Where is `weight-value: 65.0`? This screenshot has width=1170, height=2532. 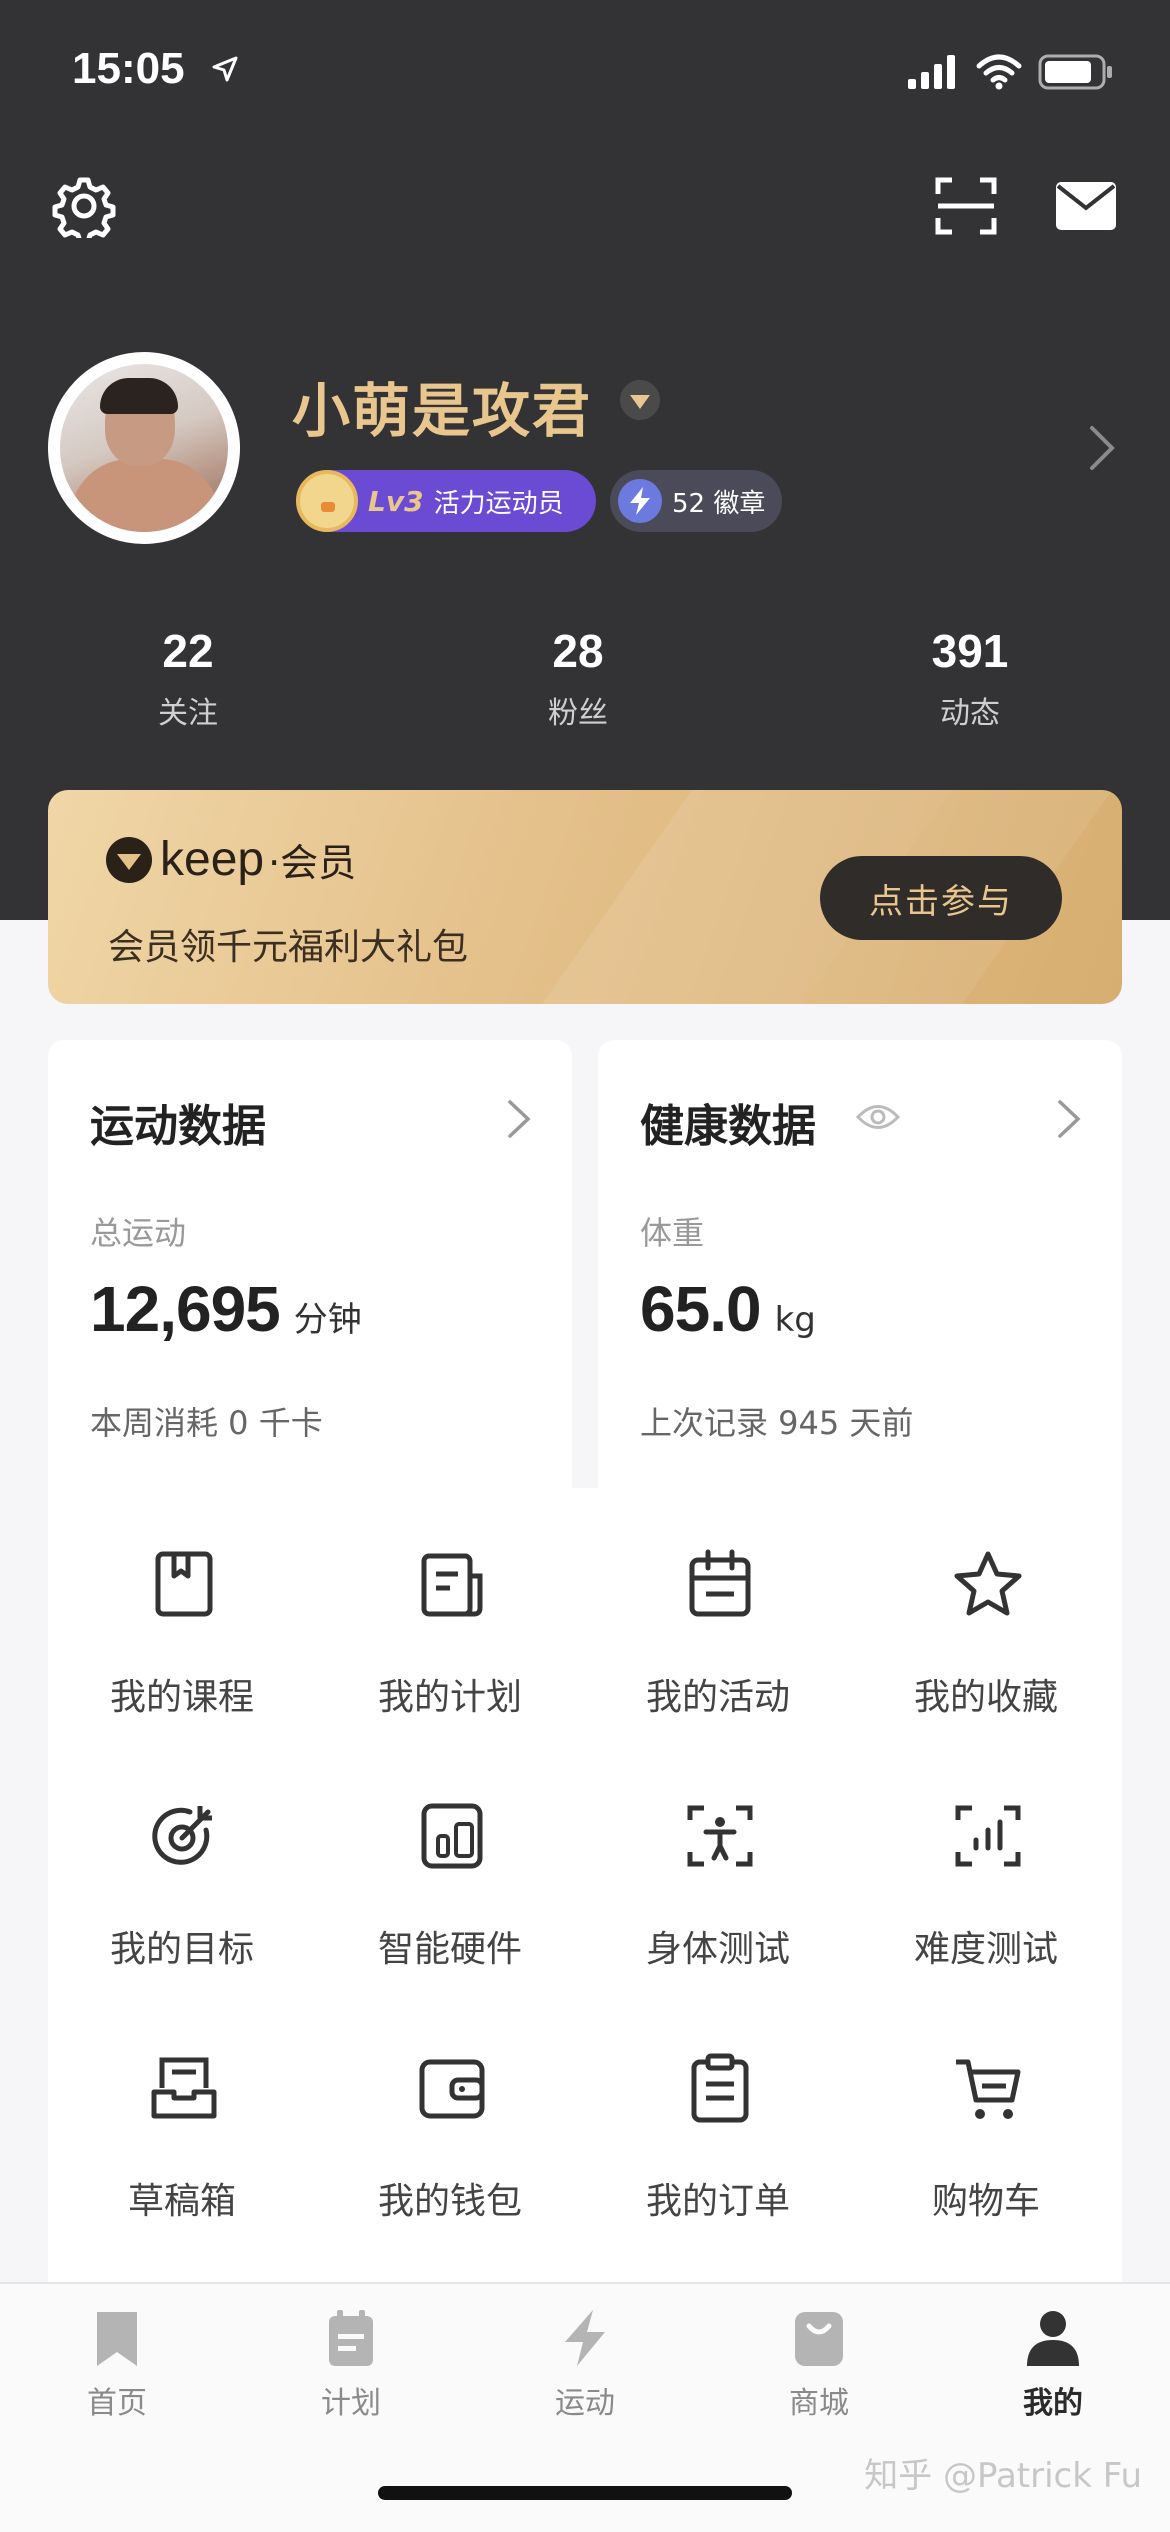 weight-value: 65.0 is located at coordinates (701, 1309).